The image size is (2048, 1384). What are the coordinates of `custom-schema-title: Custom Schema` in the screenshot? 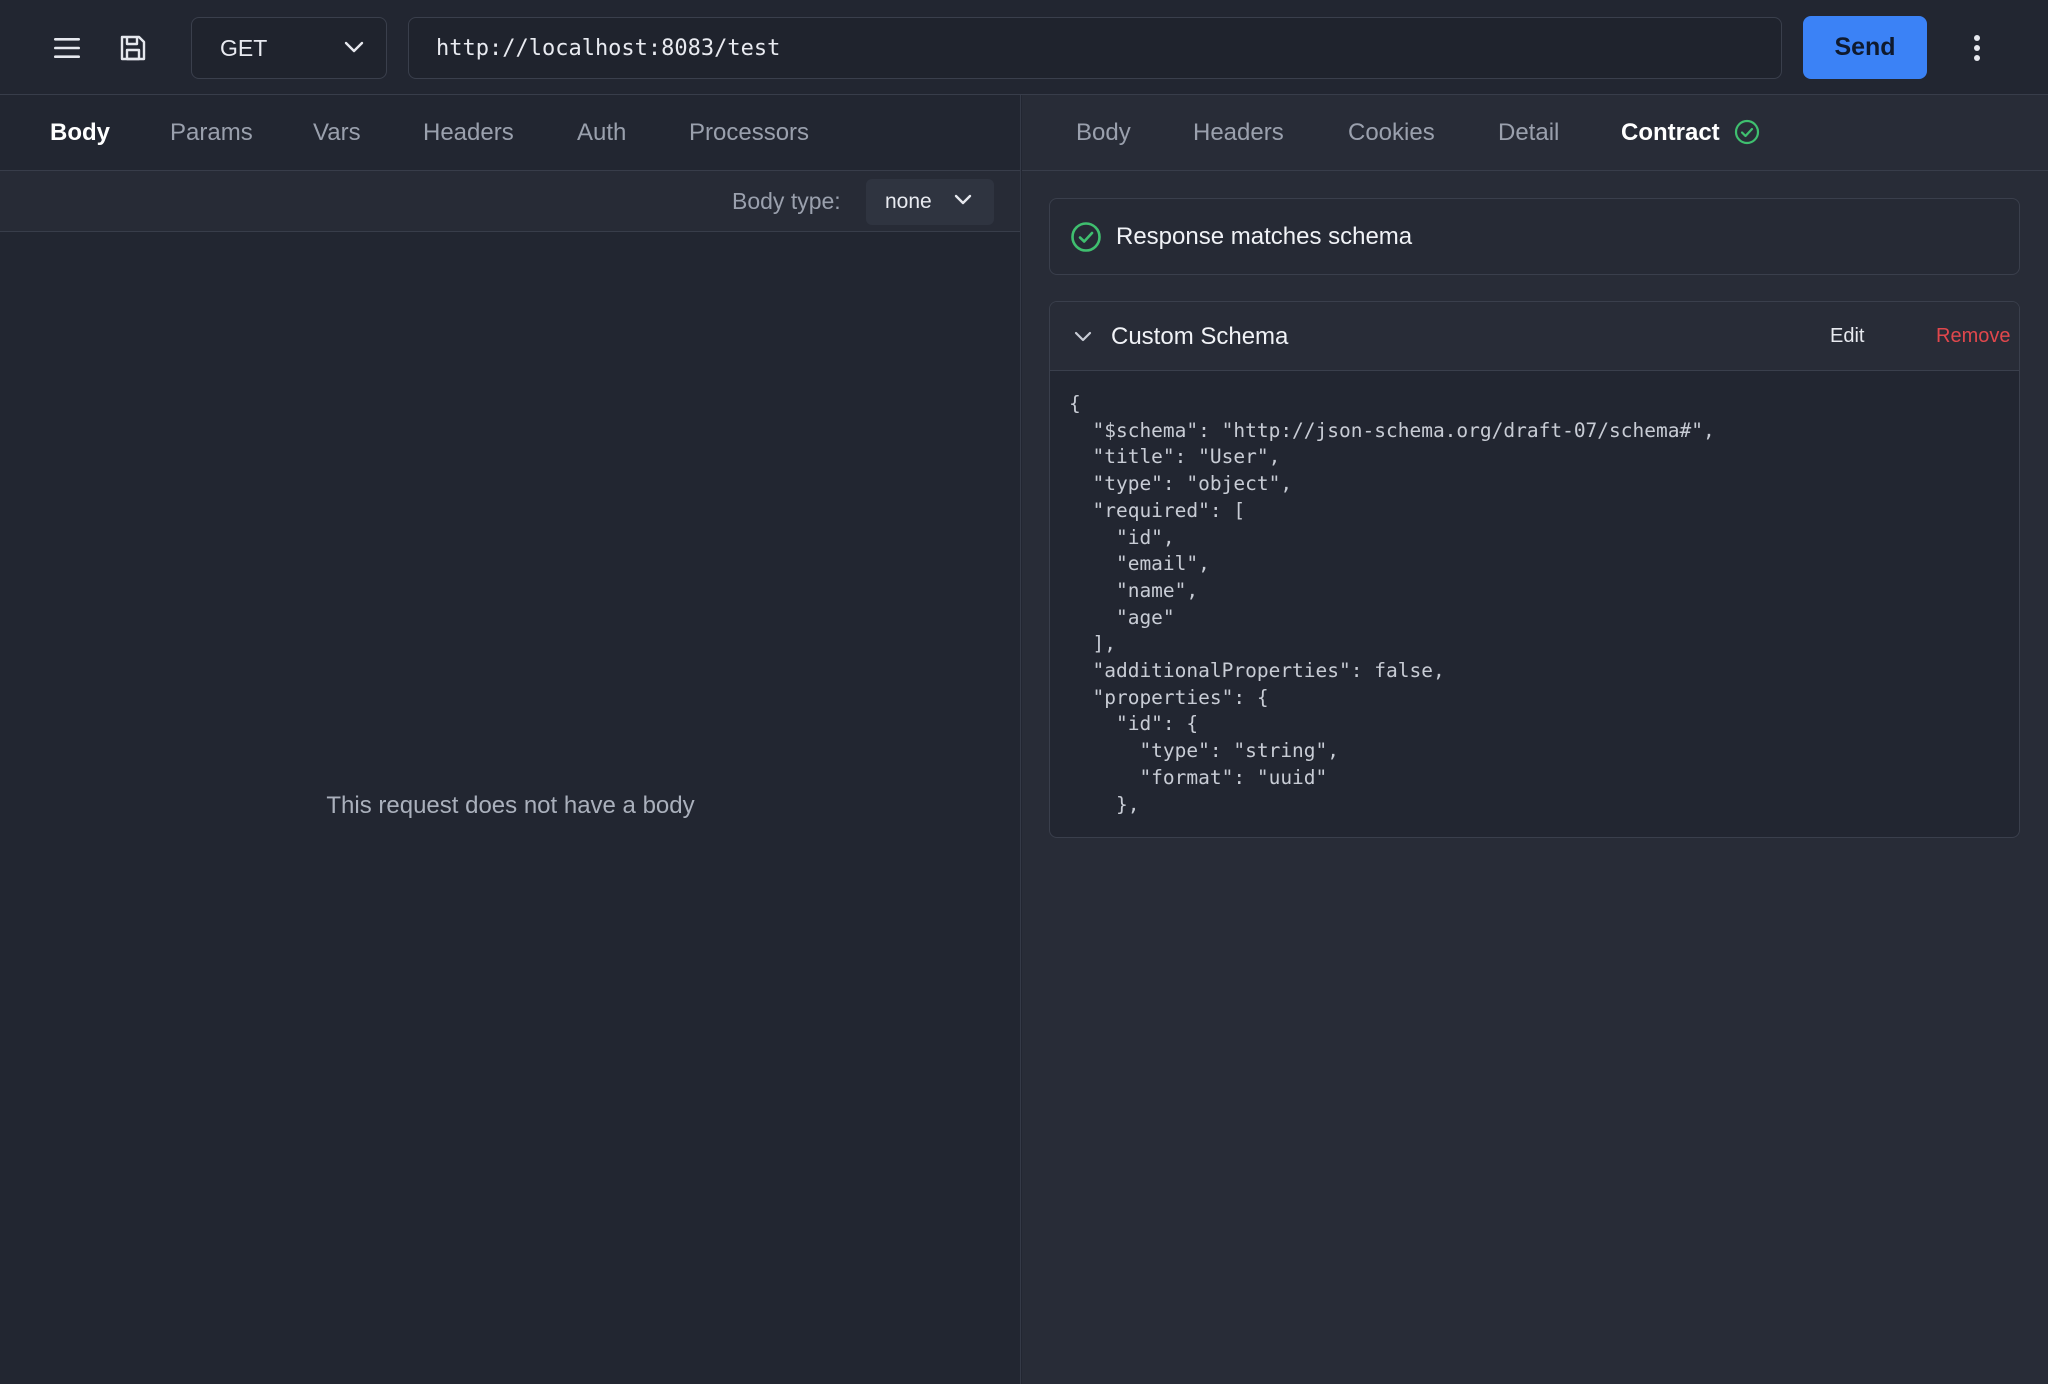 It's located at (1200, 336).